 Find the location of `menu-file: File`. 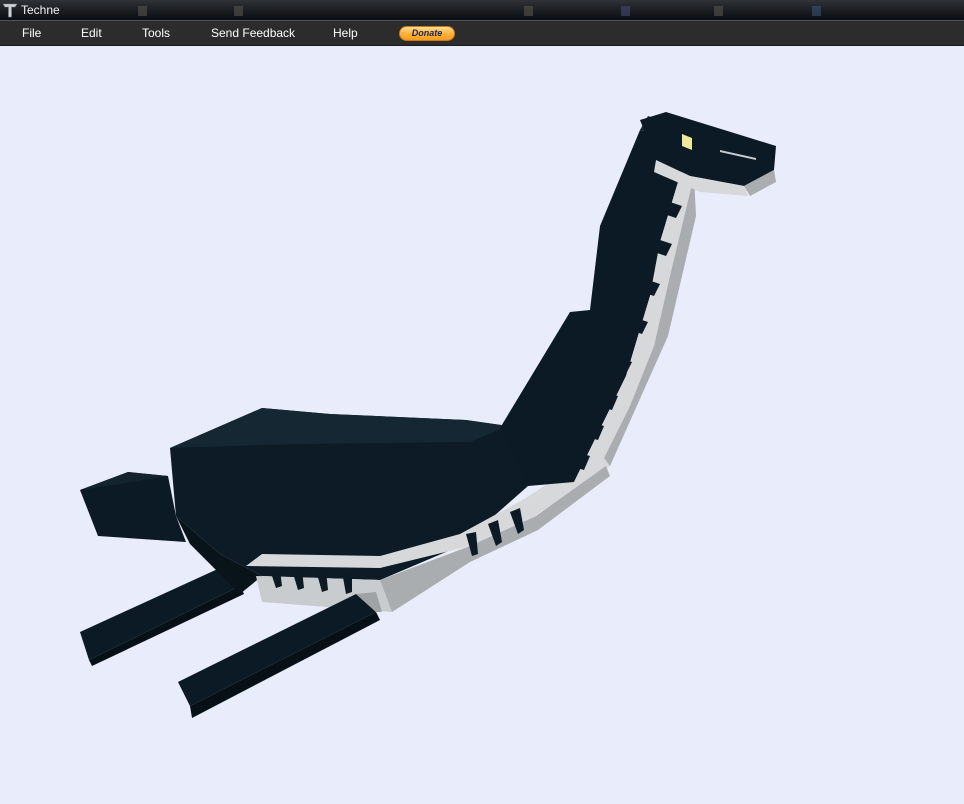

menu-file: File is located at coordinates (31, 33).